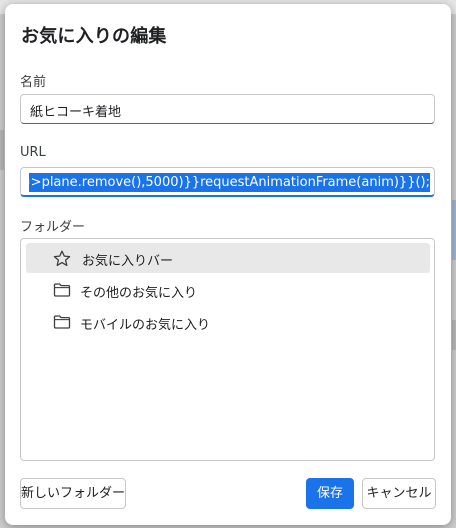  What do you see at coordinates (33, 152) in the screenshot?
I see `url-label: URL` at bounding box center [33, 152].